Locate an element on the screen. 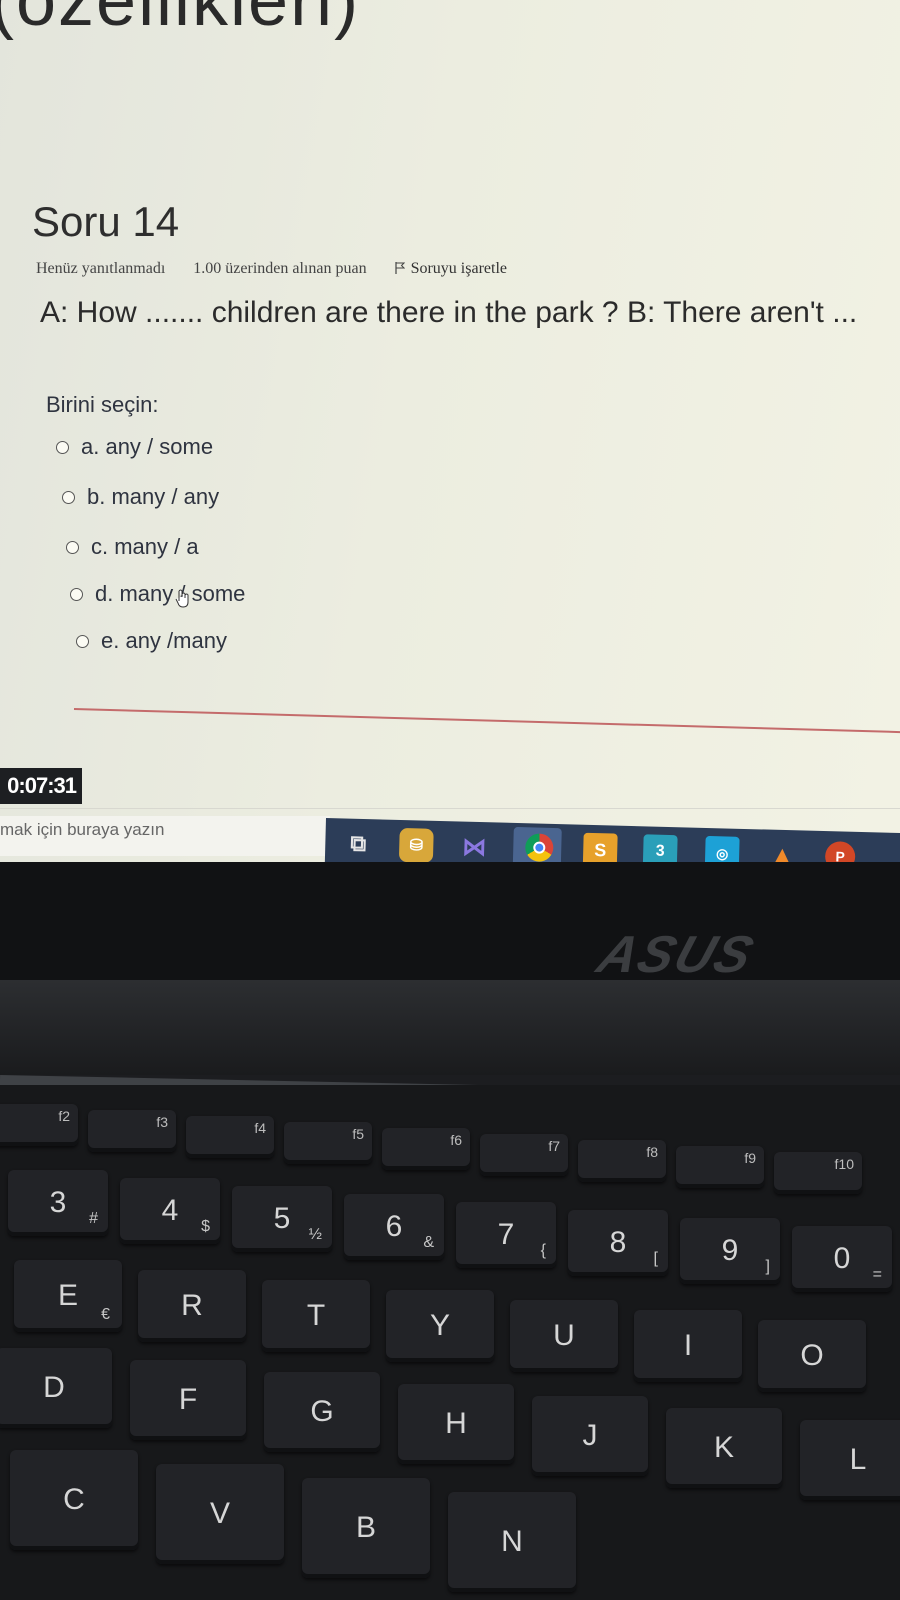 Image resolution: width=900 pixels, height=1600 pixels. flag-question-link: Soruyu işaretle is located at coordinates (462, 268).